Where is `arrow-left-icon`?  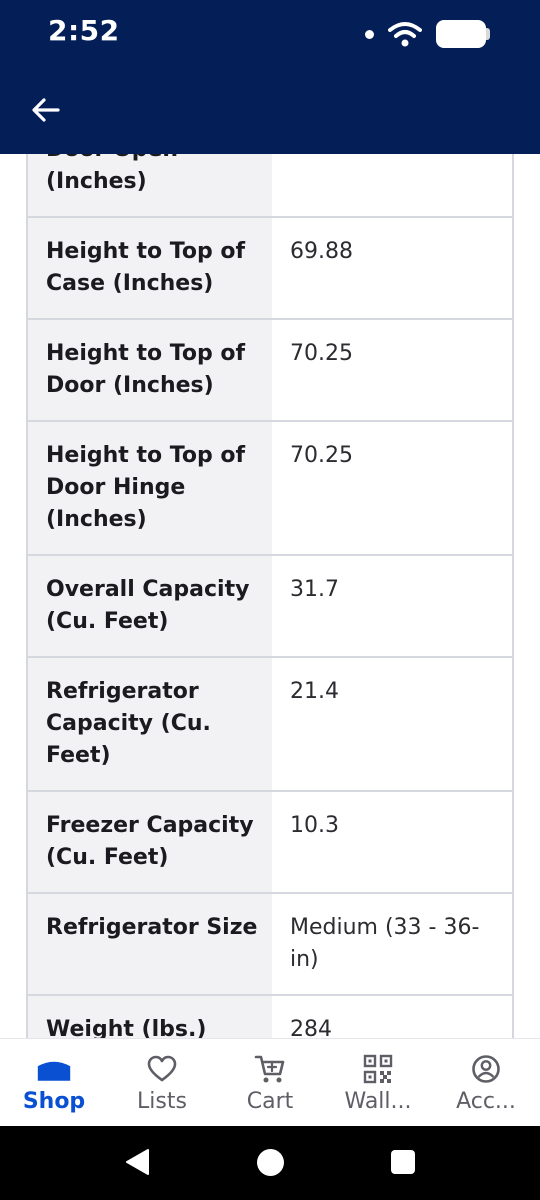
arrow-left-icon is located at coordinates (46, 110).